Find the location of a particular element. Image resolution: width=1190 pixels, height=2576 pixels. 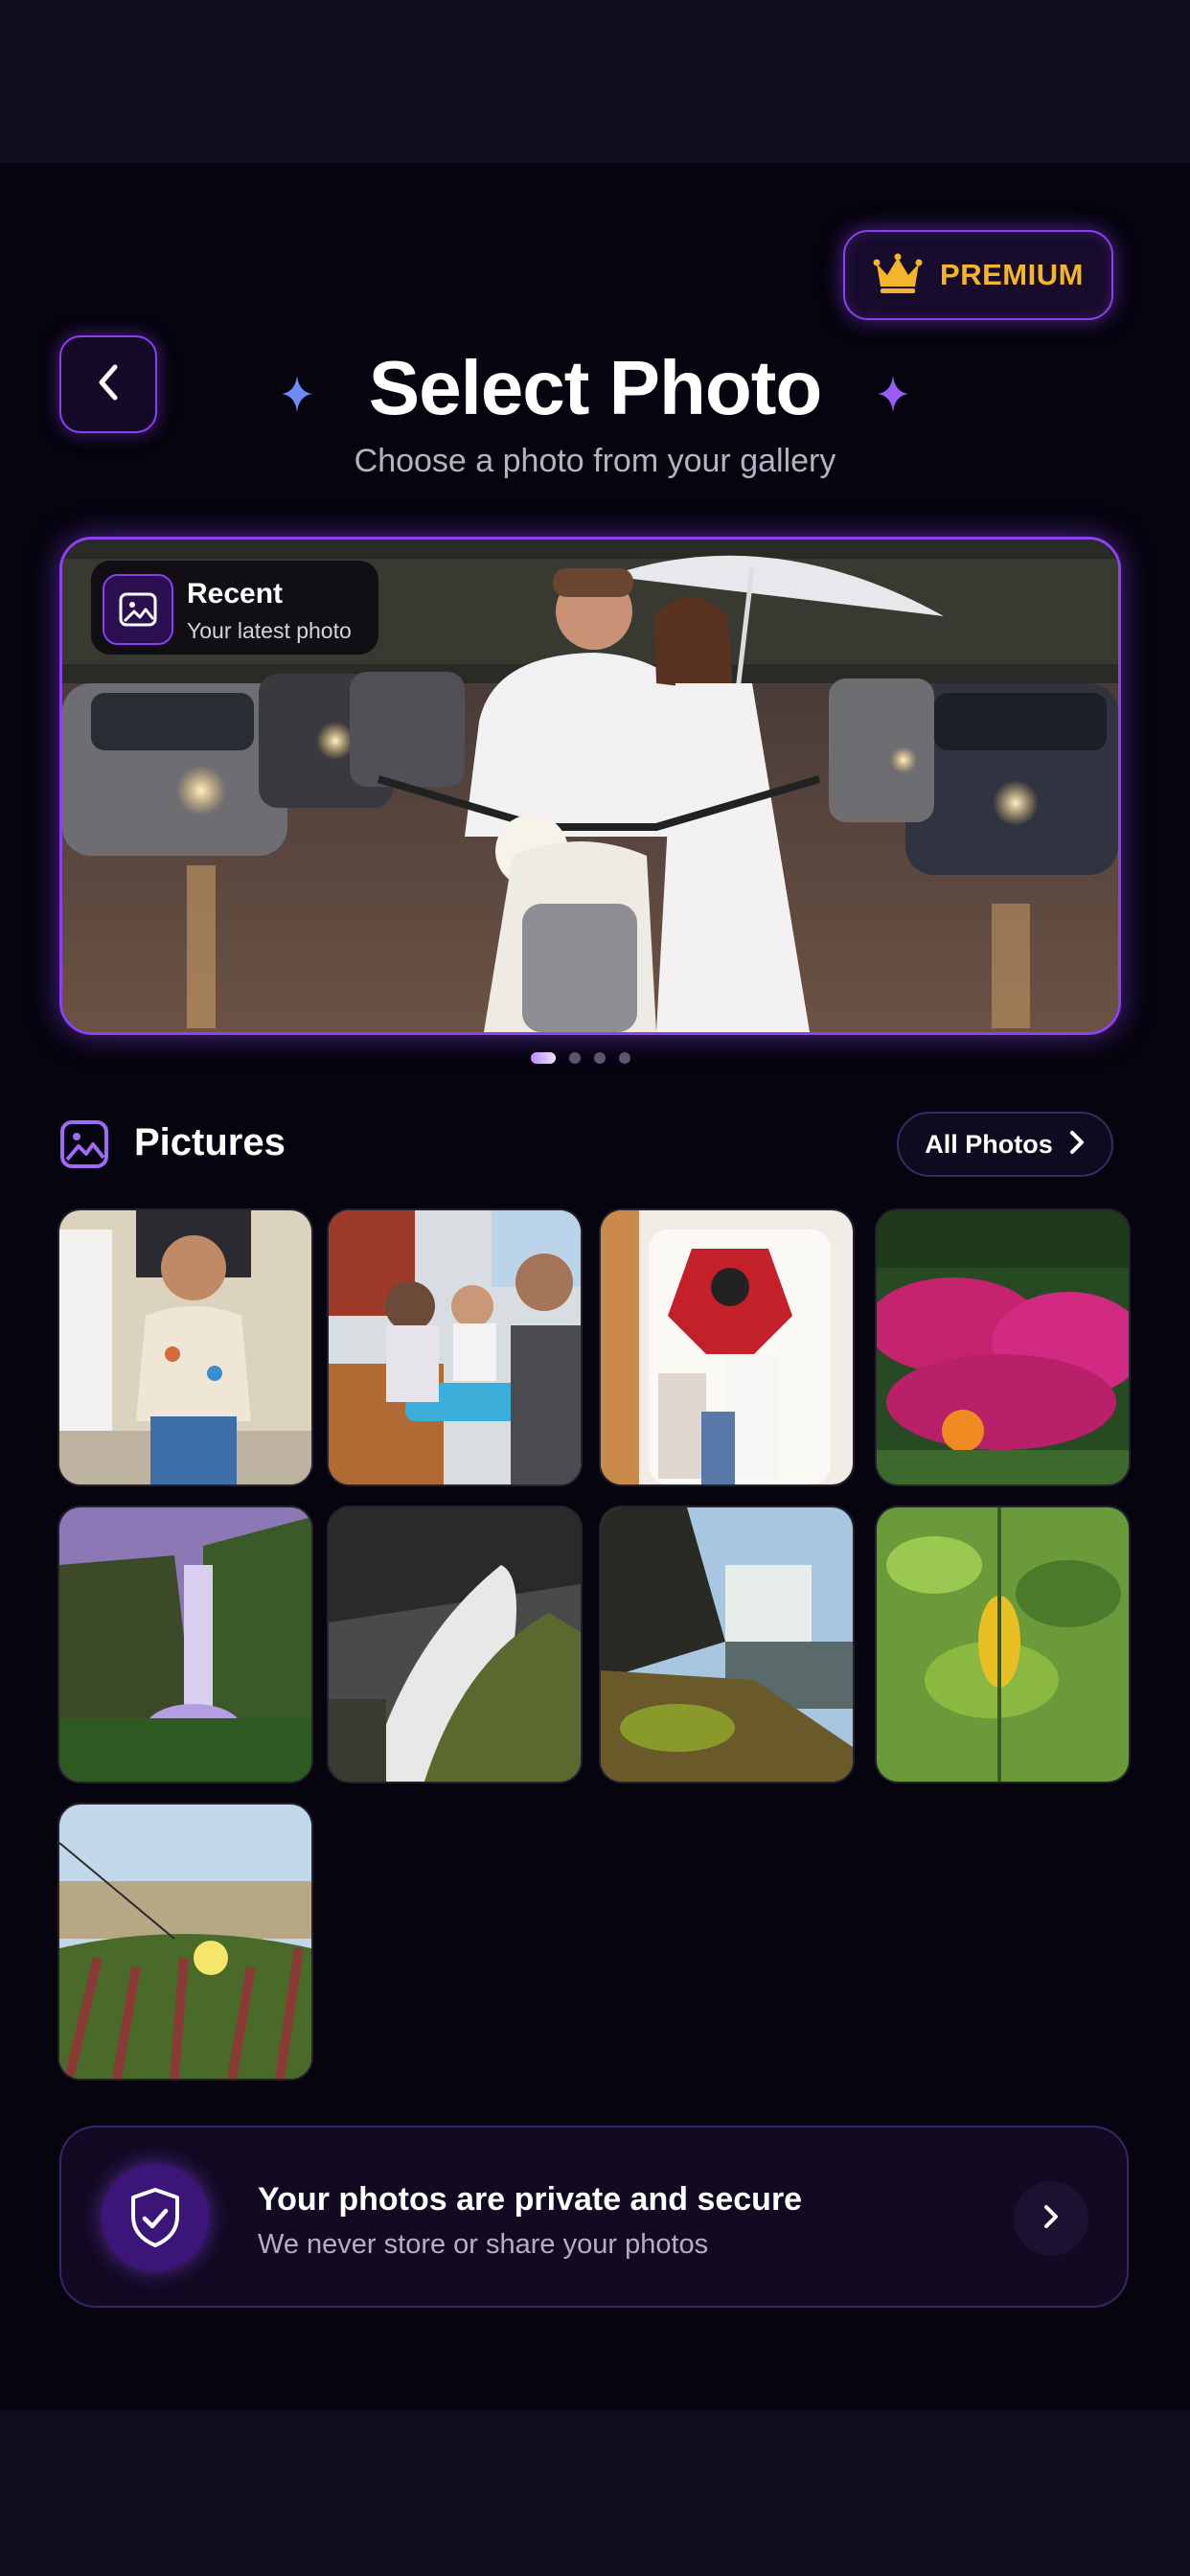

beach-grass-flower-photo is located at coordinates (185, 1942).